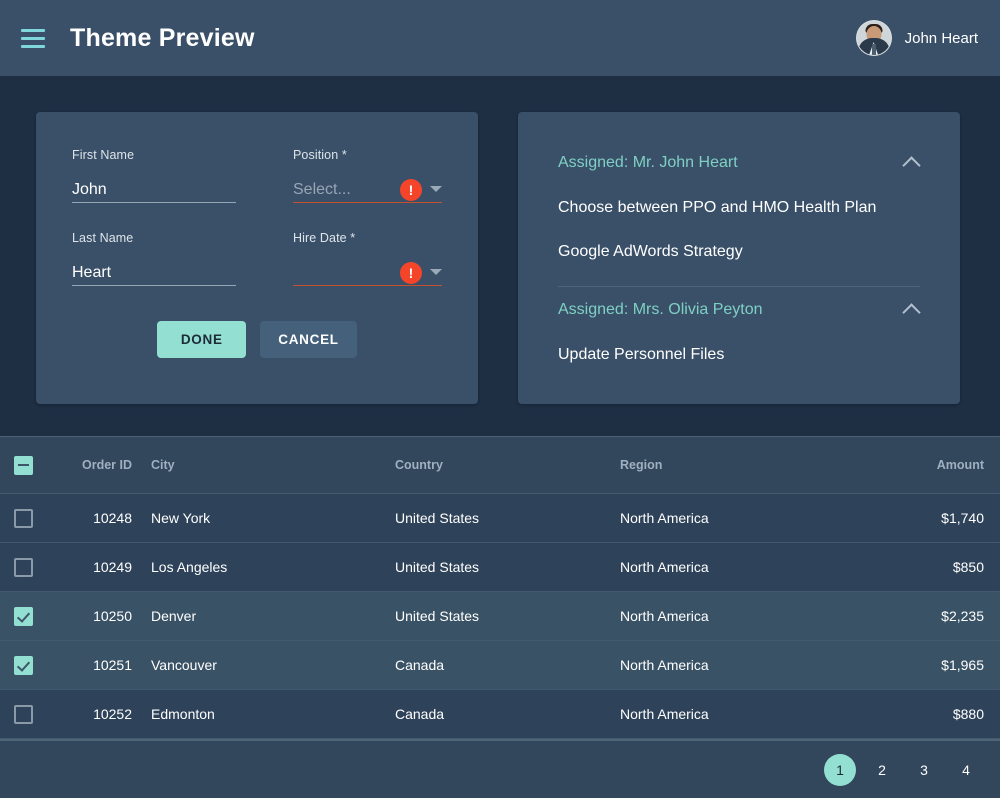  Describe the element at coordinates (103, 238) in the screenshot. I see `last-name-label: Last Name` at that location.